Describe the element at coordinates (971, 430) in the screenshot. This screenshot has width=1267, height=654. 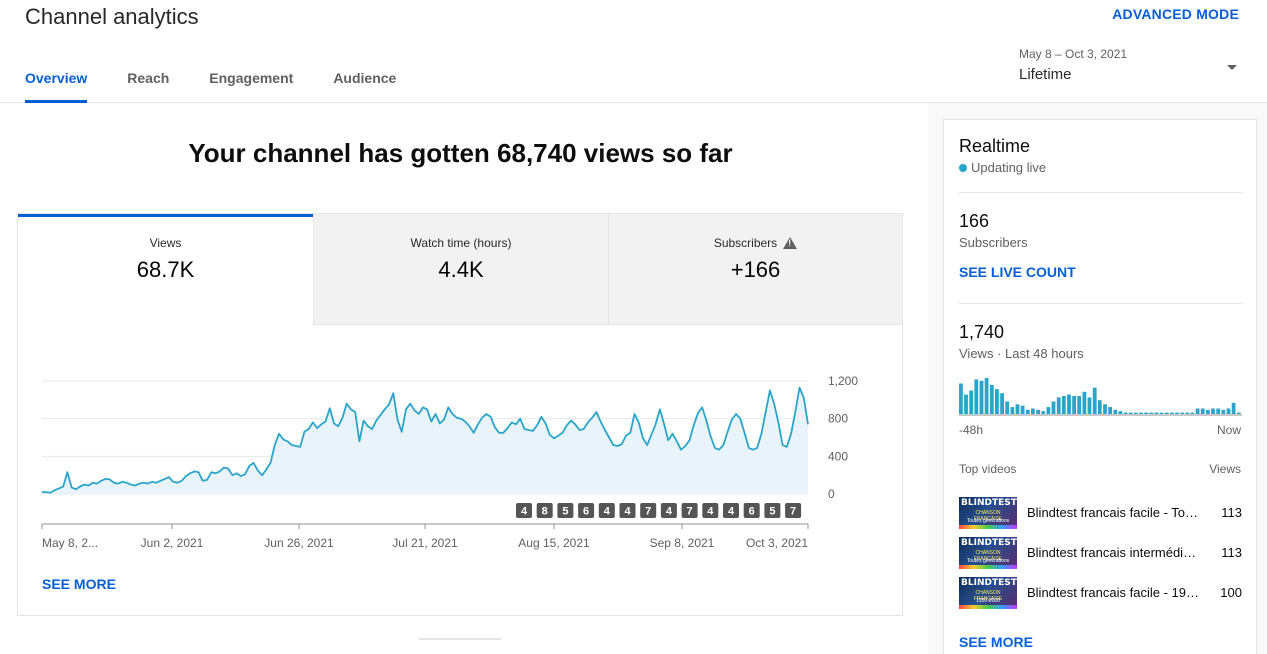
I see `realtime-axis-start: -48h` at that location.